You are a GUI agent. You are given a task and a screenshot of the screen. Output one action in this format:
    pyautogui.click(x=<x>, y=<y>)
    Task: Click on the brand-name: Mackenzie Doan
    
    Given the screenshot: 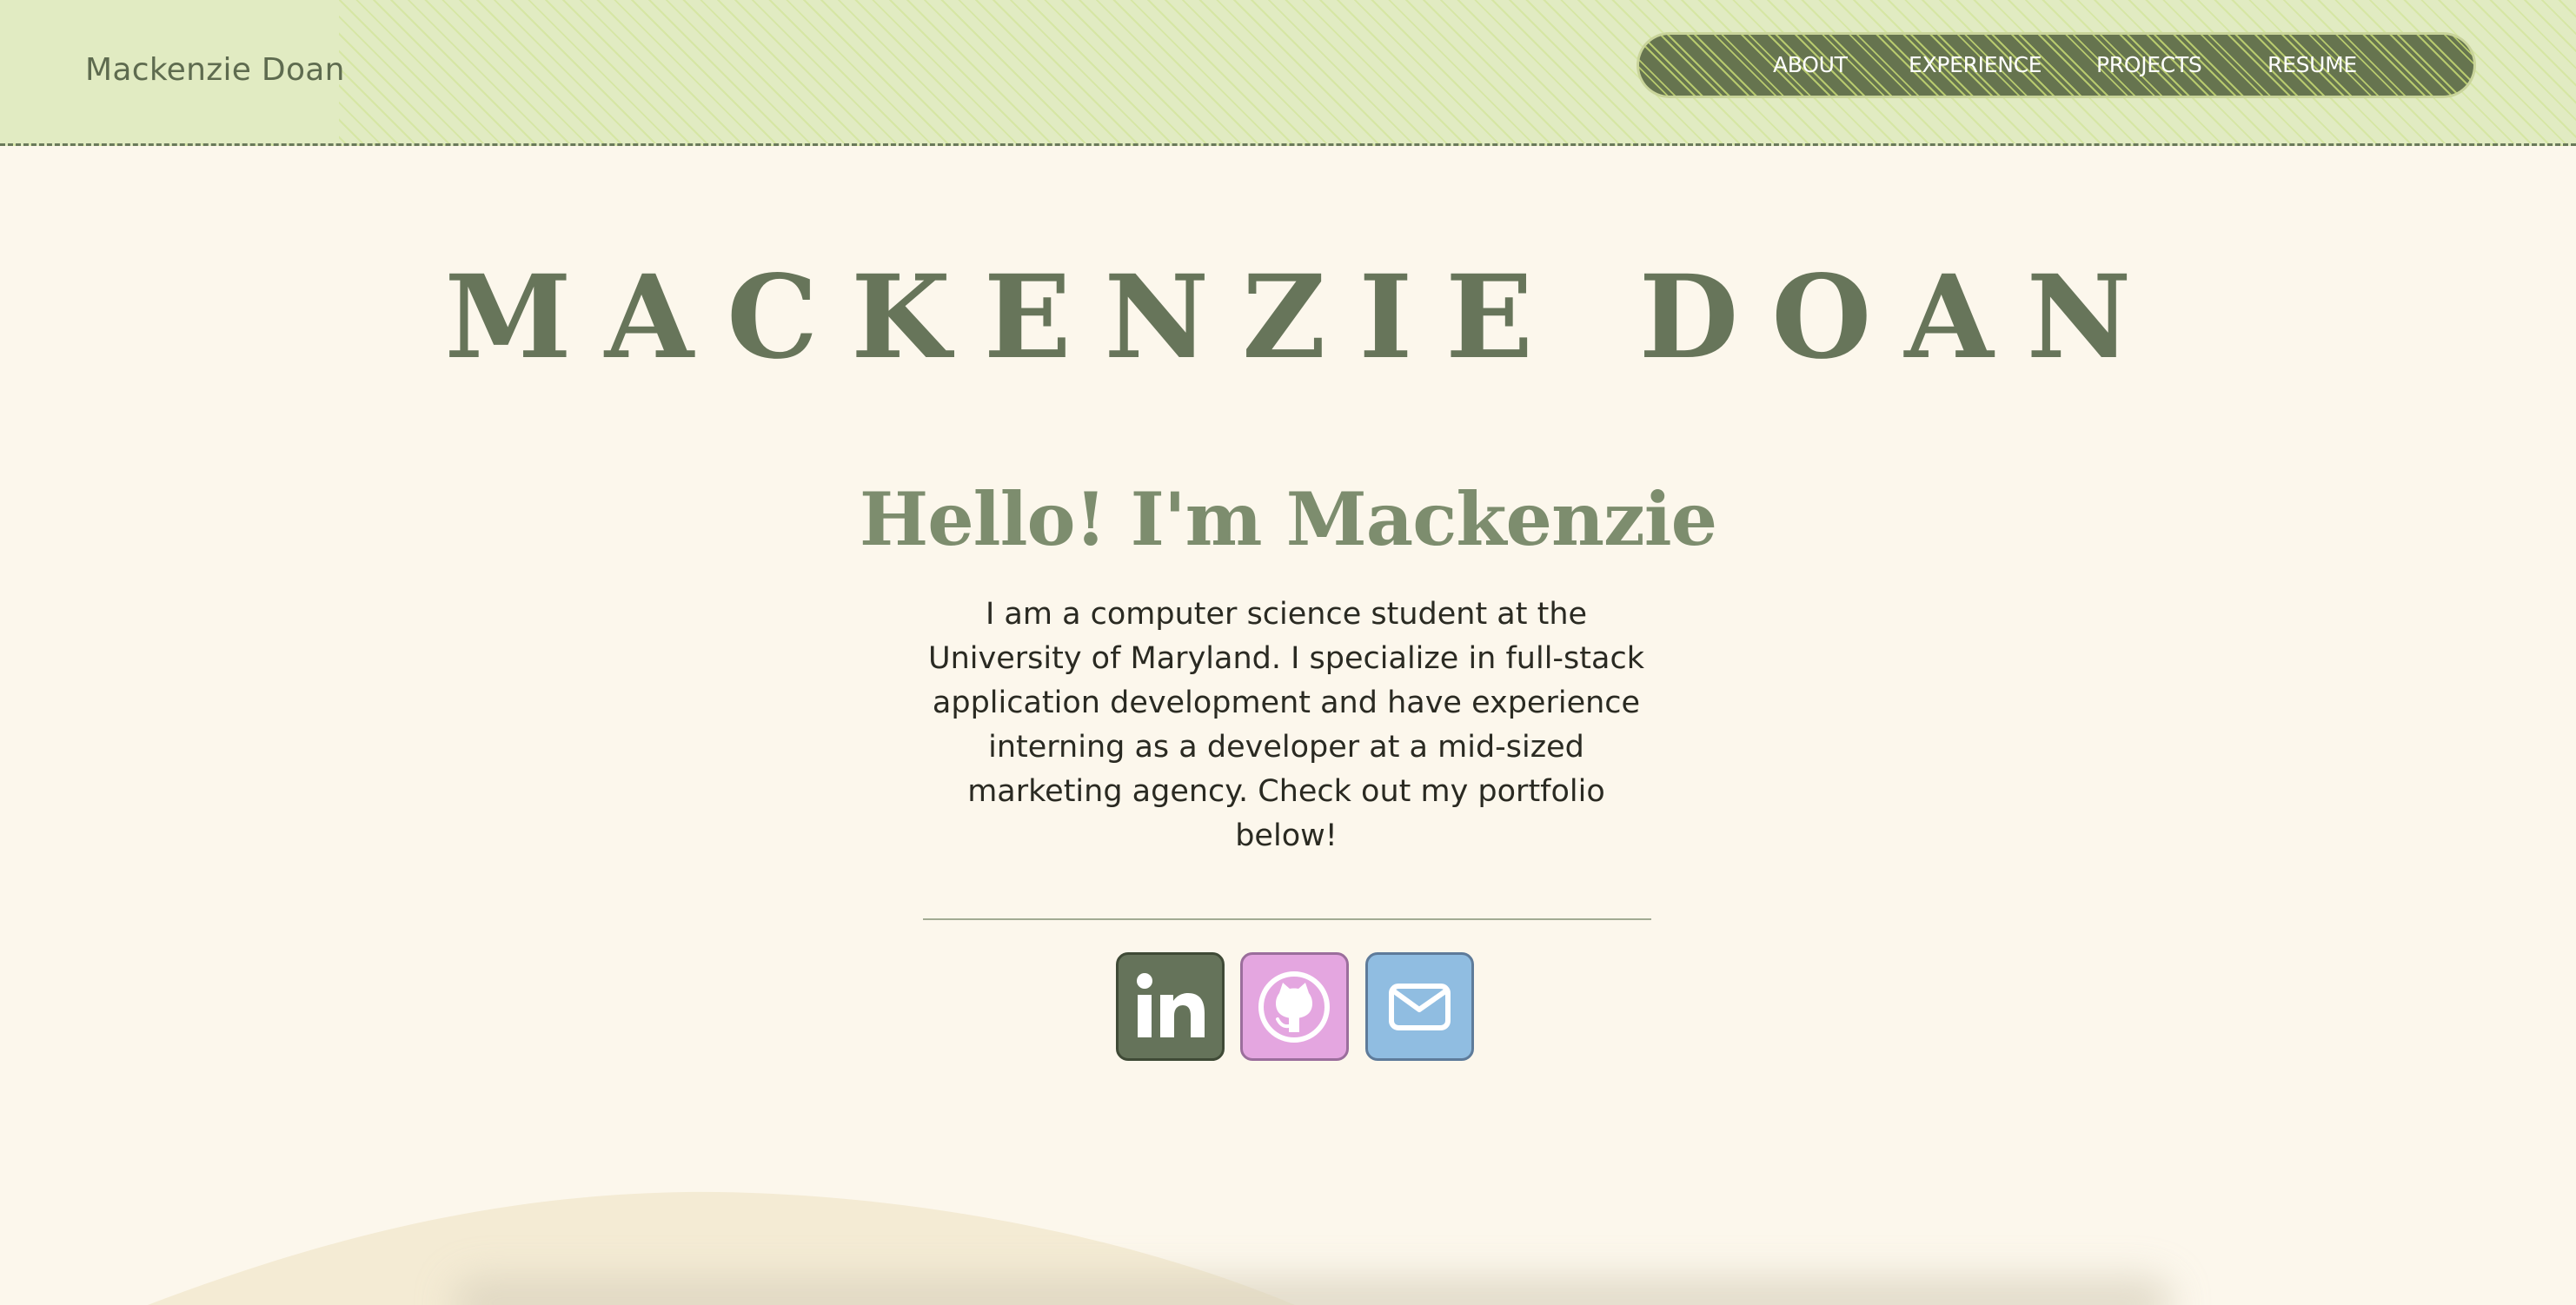 What is the action you would take?
    pyautogui.click(x=215, y=70)
    